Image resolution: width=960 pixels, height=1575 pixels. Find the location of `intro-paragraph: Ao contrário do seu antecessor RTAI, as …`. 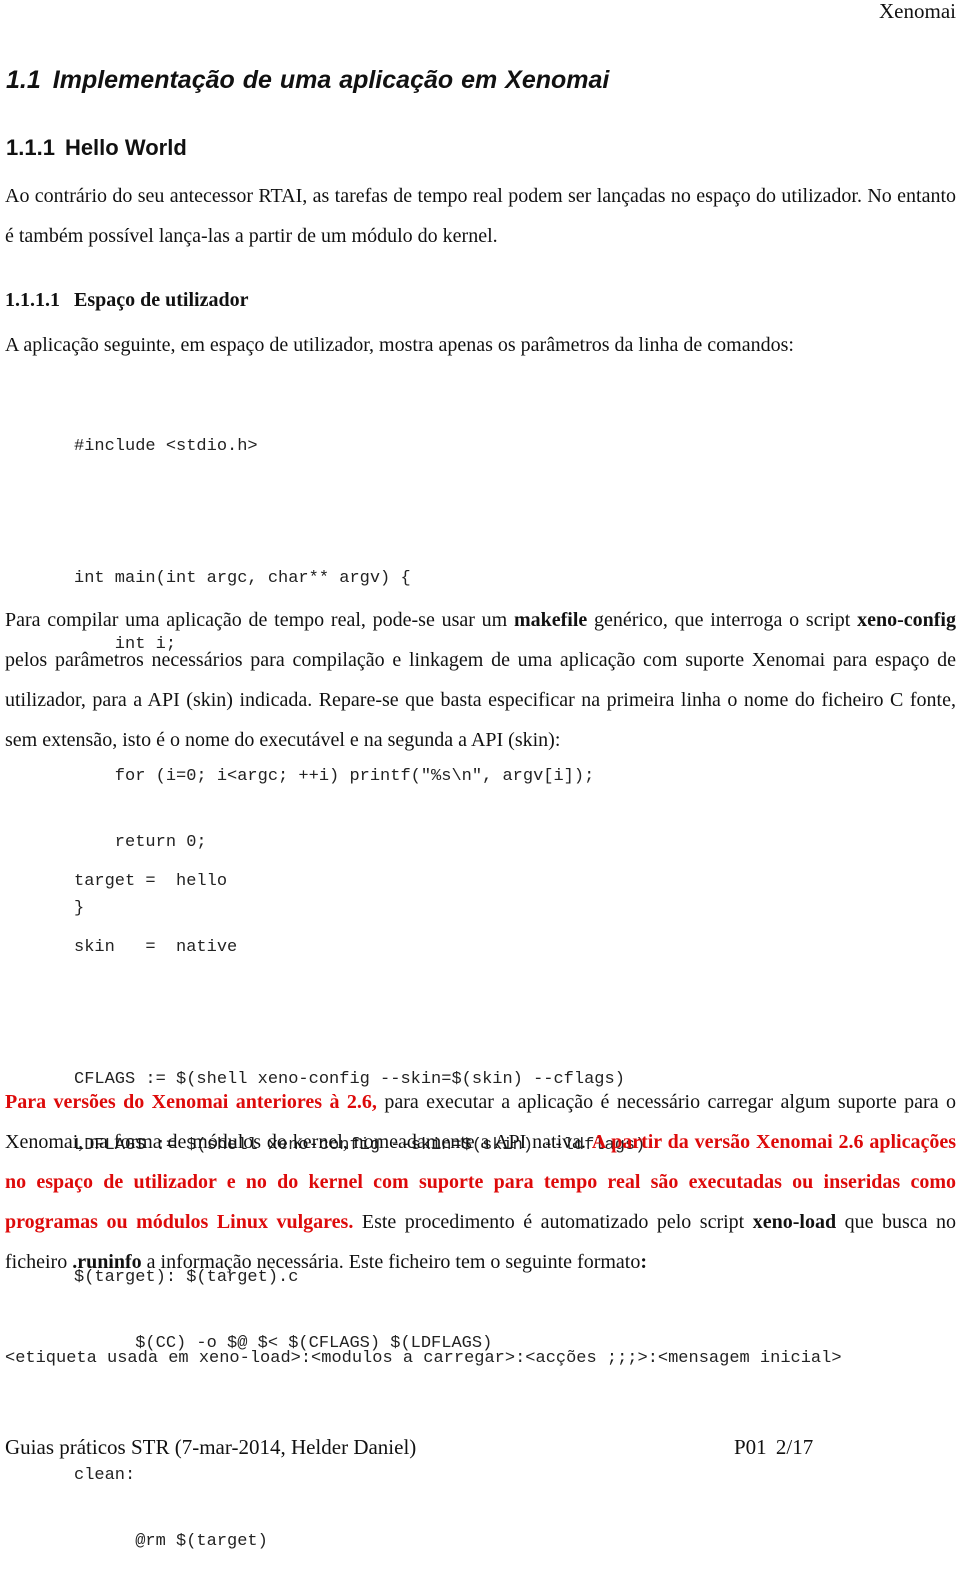

intro-paragraph: Ao contrário do seu antecessor RTAI, as … is located at coordinates (480, 216).